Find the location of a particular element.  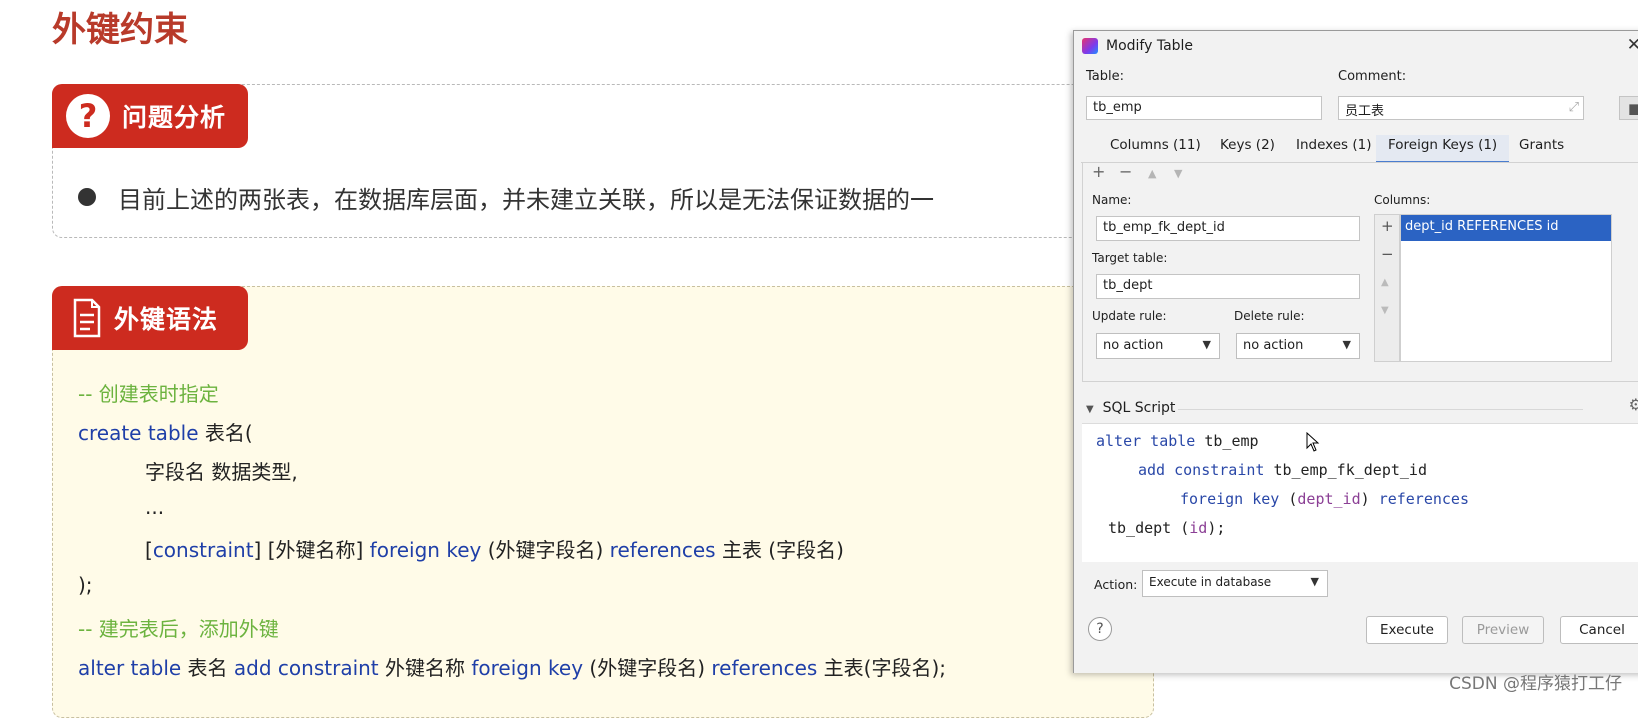

sql-param: dept_id is located at coordinates (1329, 499).